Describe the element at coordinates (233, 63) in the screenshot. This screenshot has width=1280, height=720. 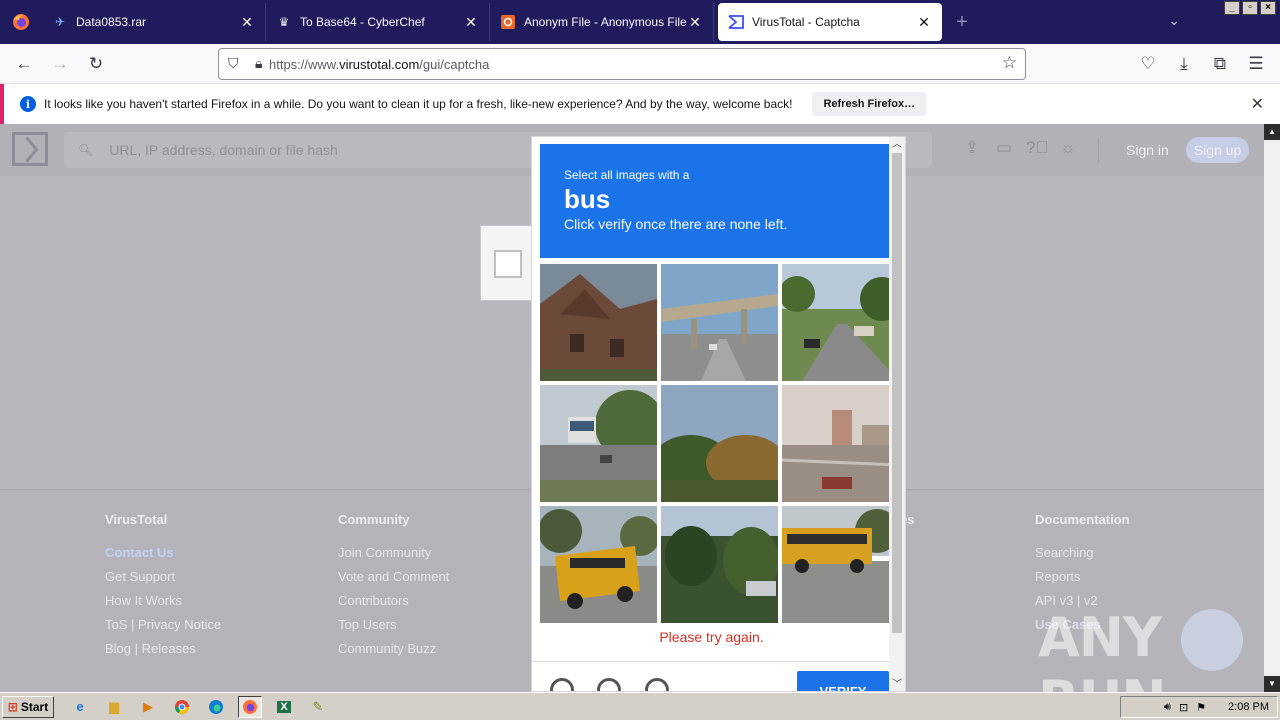
I see `shield-icon: ⛉` at that location.